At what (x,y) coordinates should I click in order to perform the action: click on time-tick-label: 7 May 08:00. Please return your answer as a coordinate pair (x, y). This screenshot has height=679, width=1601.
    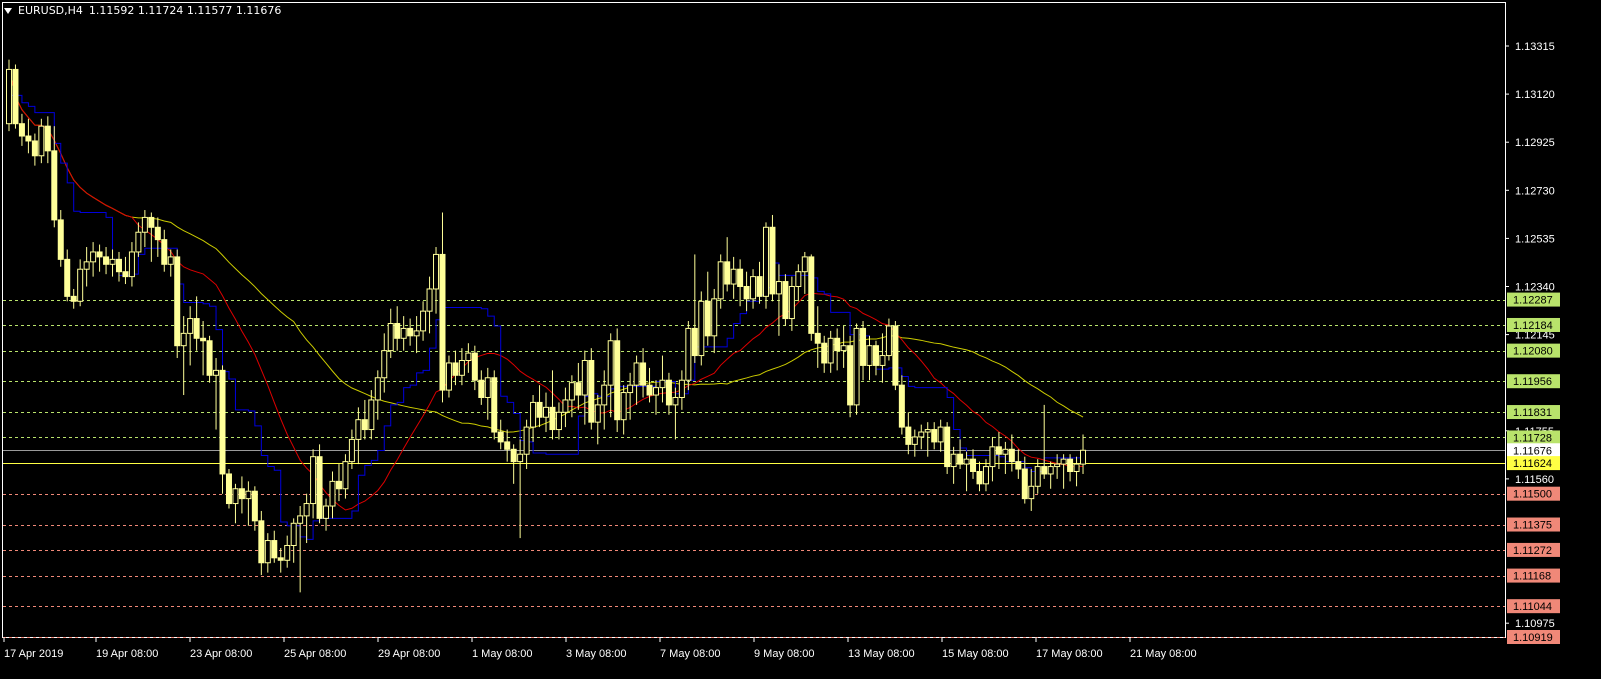
    Looking at the image, I should click on (690, 654).